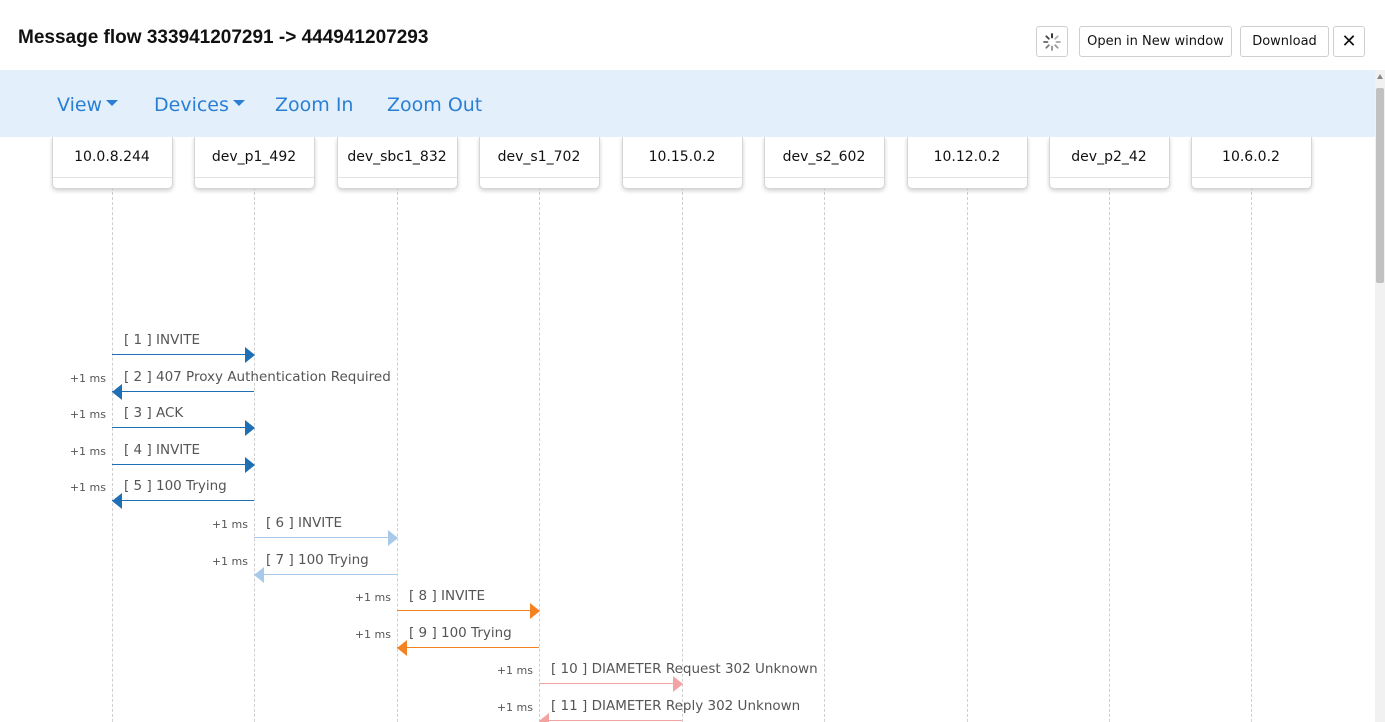 This screenshot has height=722, width=1385. Describe the element at coordinates (687, 681) in the screenshot. I see `message-arrow: +1 ms [ 10 ] DIAMETER Request 302 Unknown` at that location.